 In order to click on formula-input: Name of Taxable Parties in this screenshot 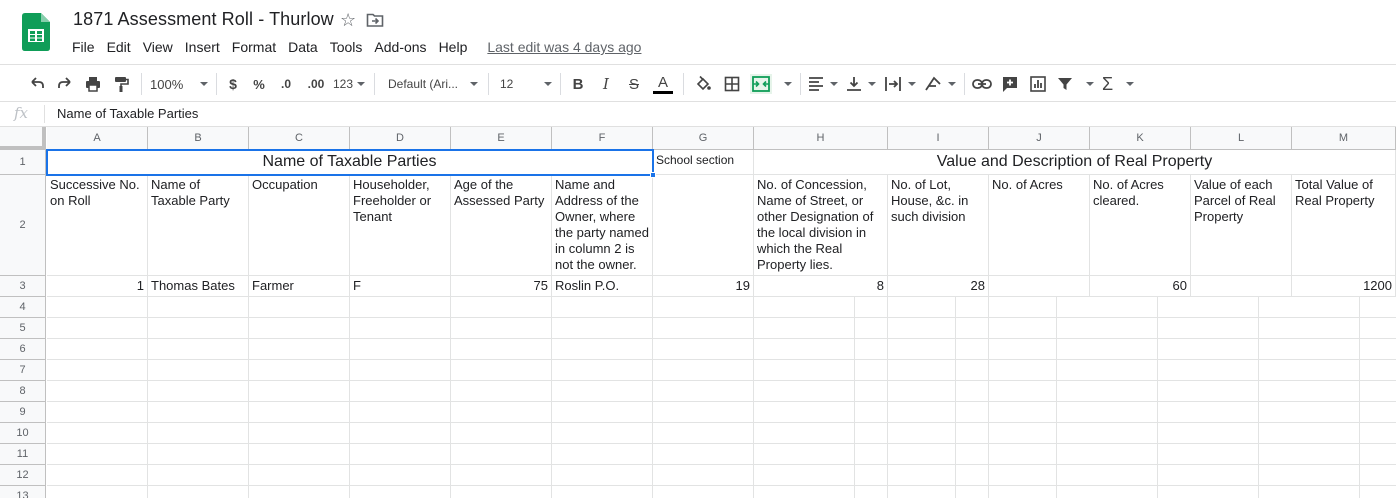, I will do `click(127, 113)`.